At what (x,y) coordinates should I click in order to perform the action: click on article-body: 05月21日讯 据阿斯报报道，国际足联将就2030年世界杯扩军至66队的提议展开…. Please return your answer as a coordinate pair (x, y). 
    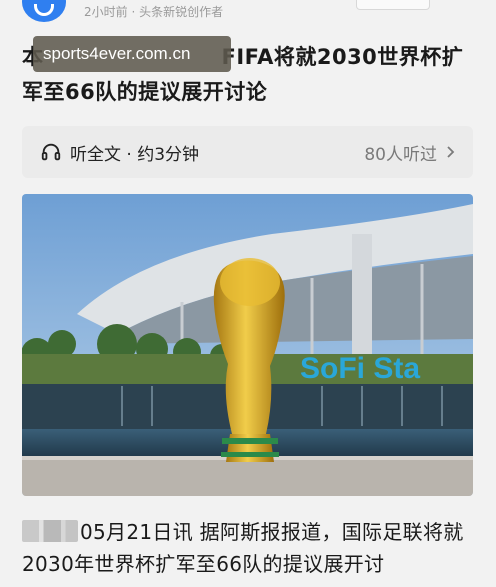
    Looking at the image, I should click on (250, 548).